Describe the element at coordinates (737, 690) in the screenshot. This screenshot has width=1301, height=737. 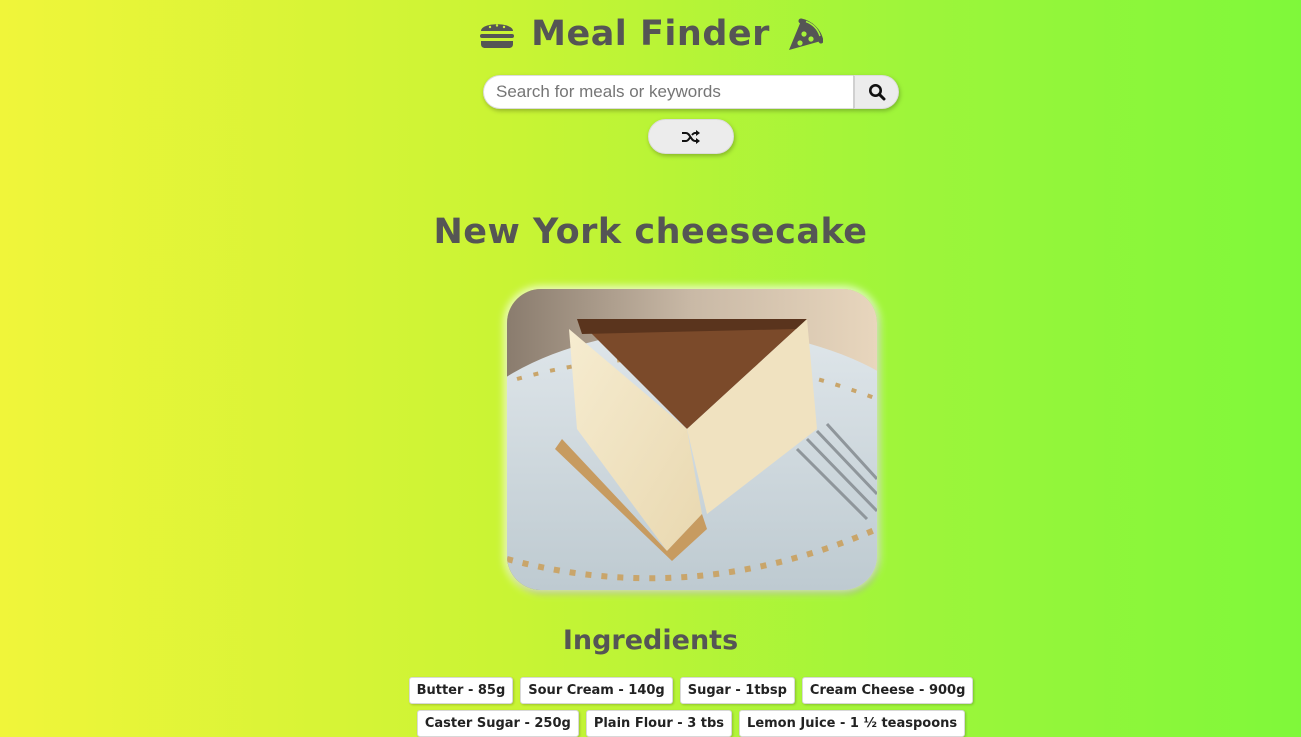
I see `ingredient-tag: Sugar - 1tbsp` at that location.